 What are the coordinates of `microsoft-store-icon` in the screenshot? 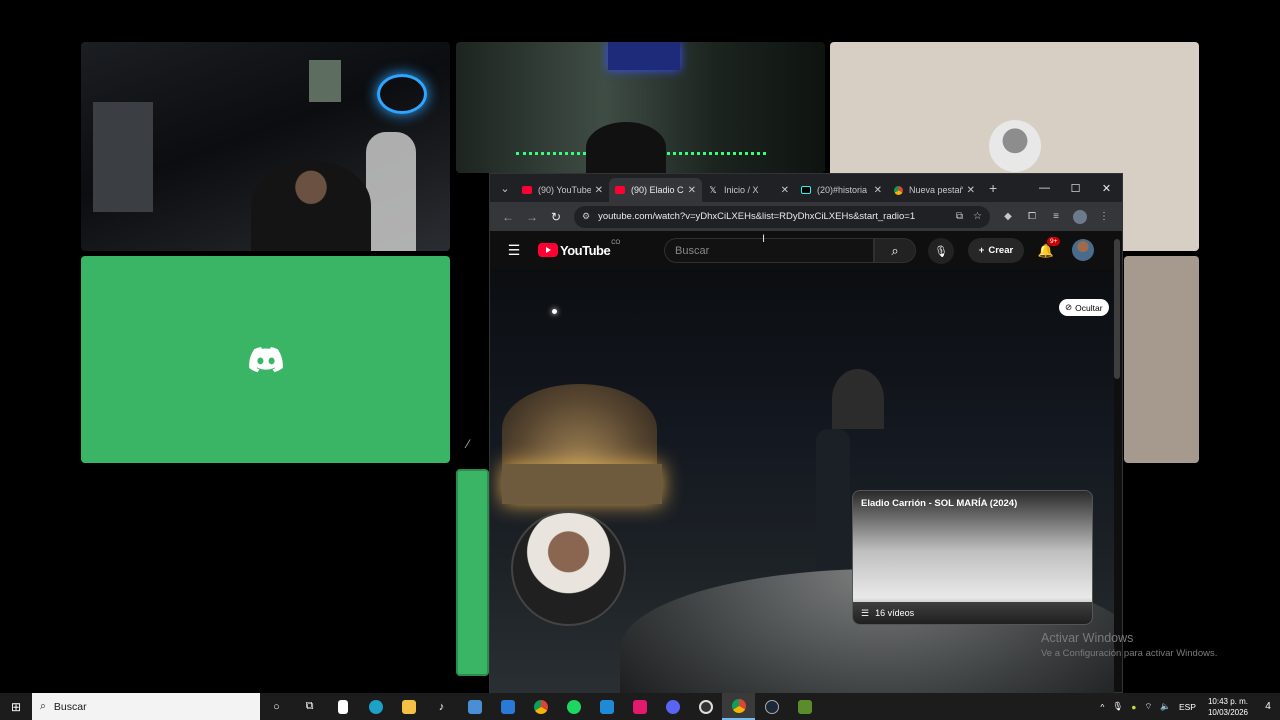 It's located at (474, 706).